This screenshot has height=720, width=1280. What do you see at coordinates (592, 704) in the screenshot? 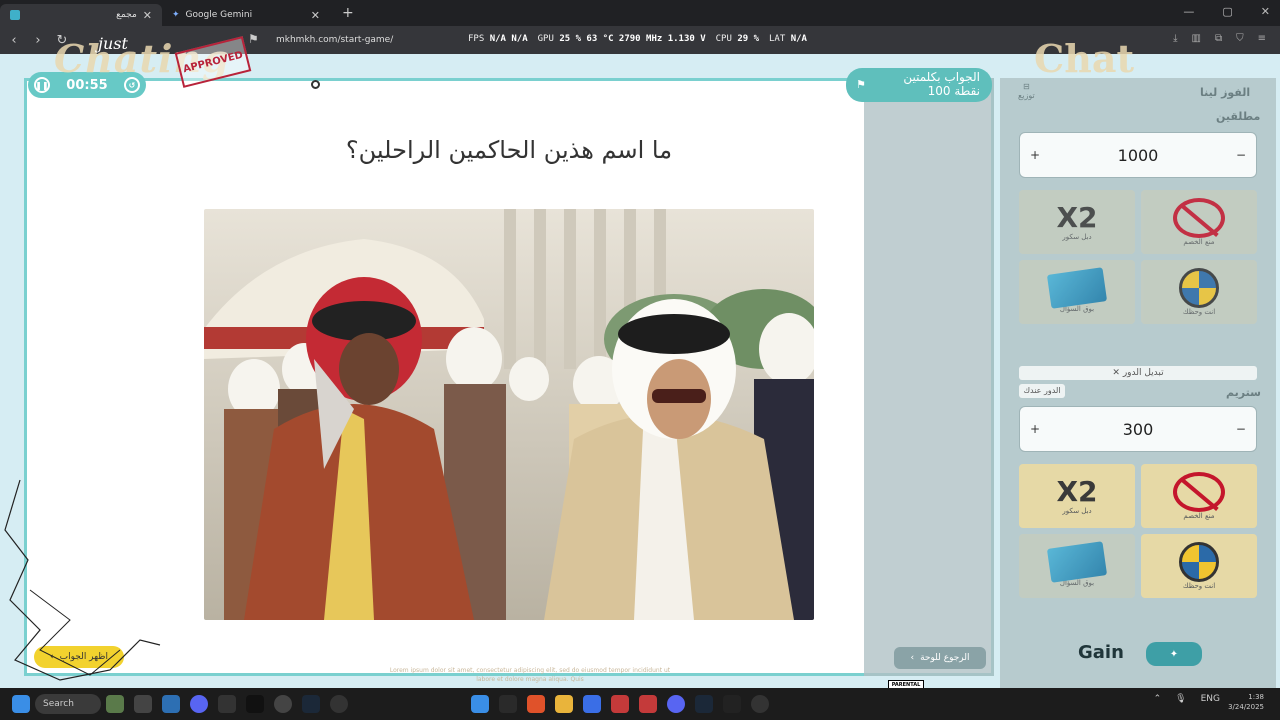
I see `store-icon` at bounding box center [592, 704].